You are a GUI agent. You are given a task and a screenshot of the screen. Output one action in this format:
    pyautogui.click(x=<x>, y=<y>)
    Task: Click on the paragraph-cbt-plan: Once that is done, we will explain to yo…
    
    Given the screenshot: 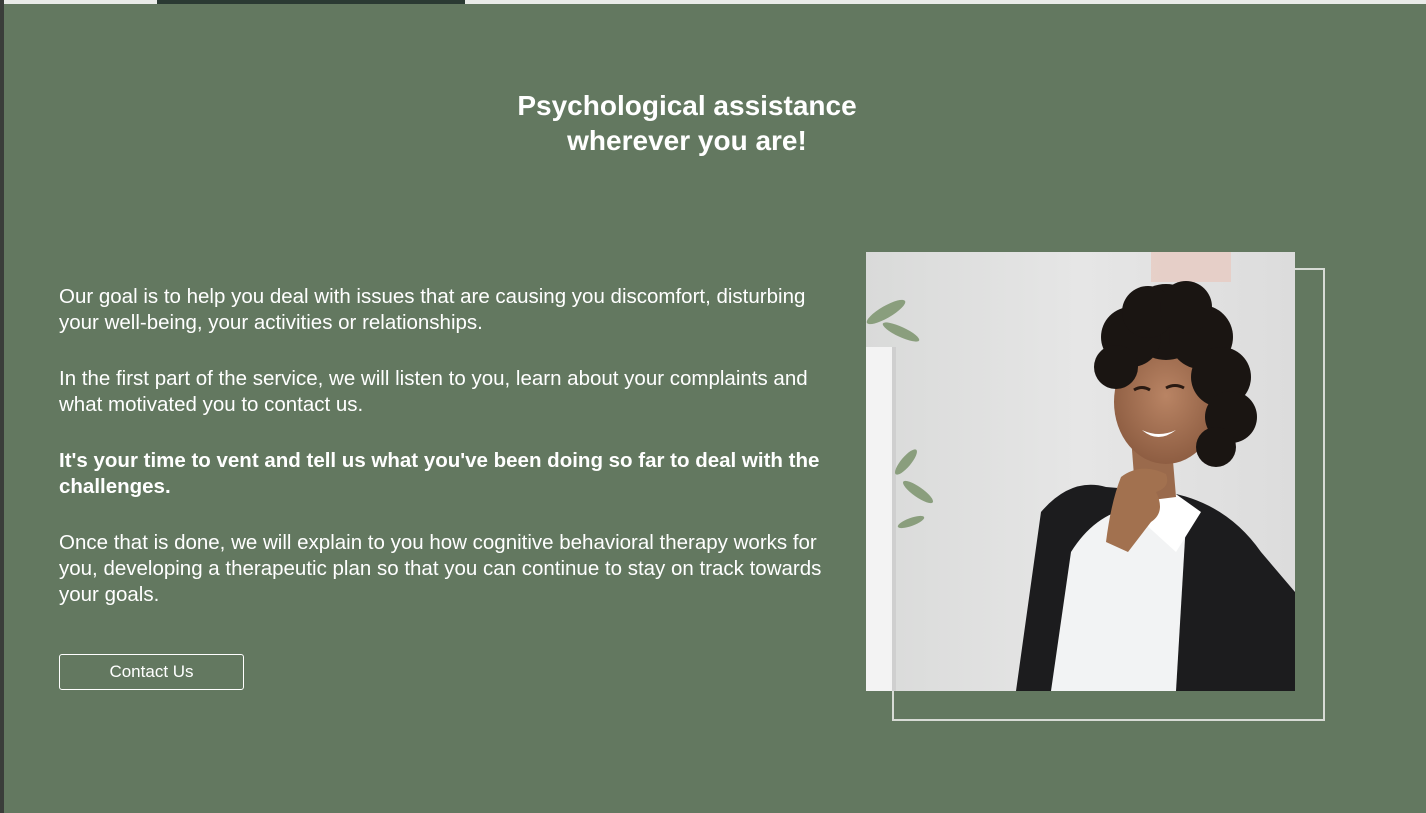 What is the action you would take?
    pyautogui.click(x=440, y=568)
    